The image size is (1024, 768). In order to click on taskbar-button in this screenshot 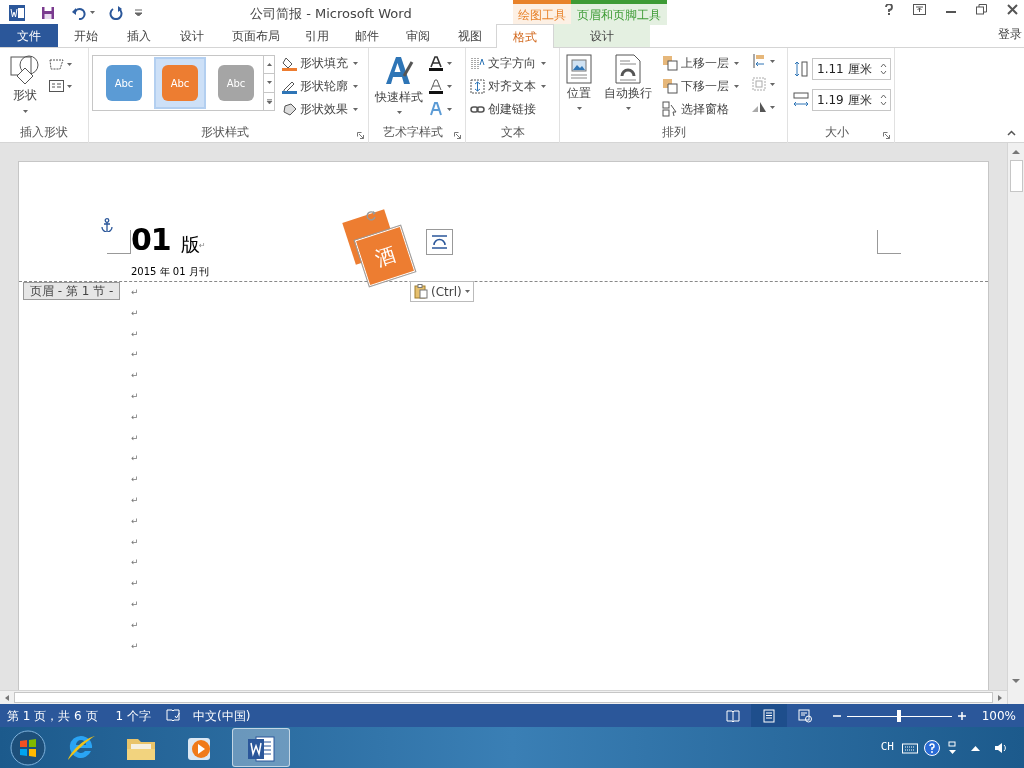, I will do `click(261, 747)`.